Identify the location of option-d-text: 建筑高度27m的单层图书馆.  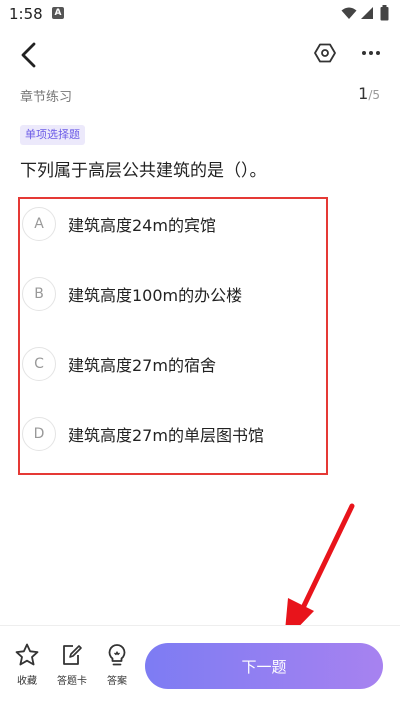
(166, 435).